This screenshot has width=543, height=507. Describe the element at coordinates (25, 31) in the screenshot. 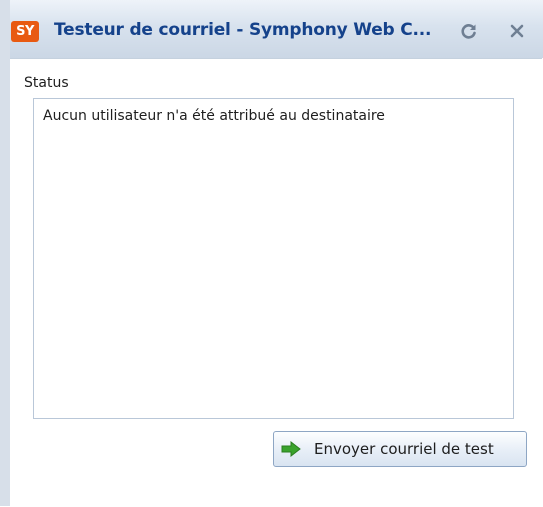

I see `app-logo-icon: SY` at that location.